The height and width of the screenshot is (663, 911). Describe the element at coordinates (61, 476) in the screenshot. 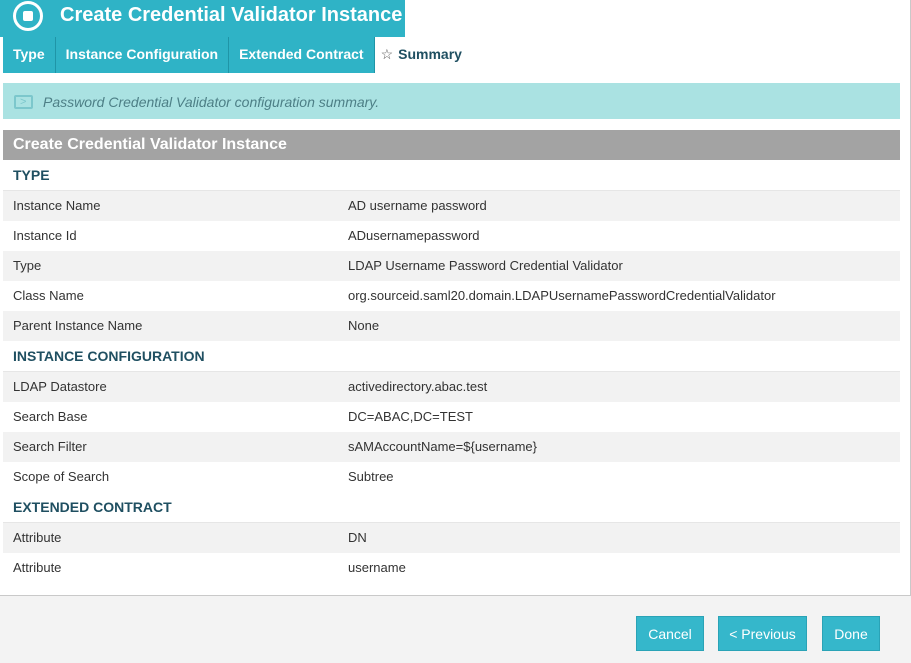

I see `row-label: Scope of Search` at that location.